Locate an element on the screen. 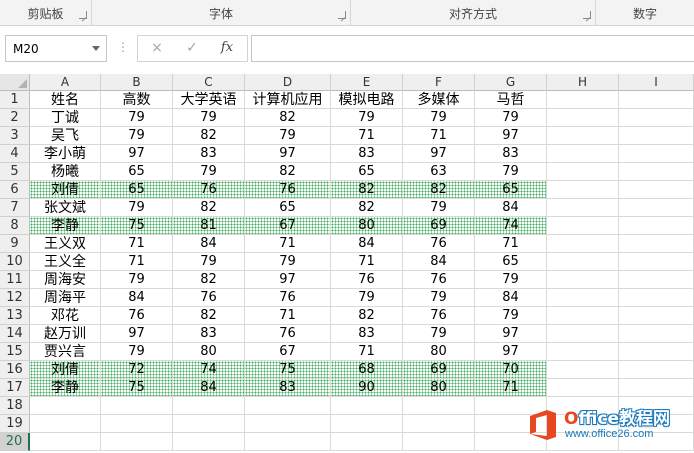  score-cell: 75 is located at coordinates (288, 370).